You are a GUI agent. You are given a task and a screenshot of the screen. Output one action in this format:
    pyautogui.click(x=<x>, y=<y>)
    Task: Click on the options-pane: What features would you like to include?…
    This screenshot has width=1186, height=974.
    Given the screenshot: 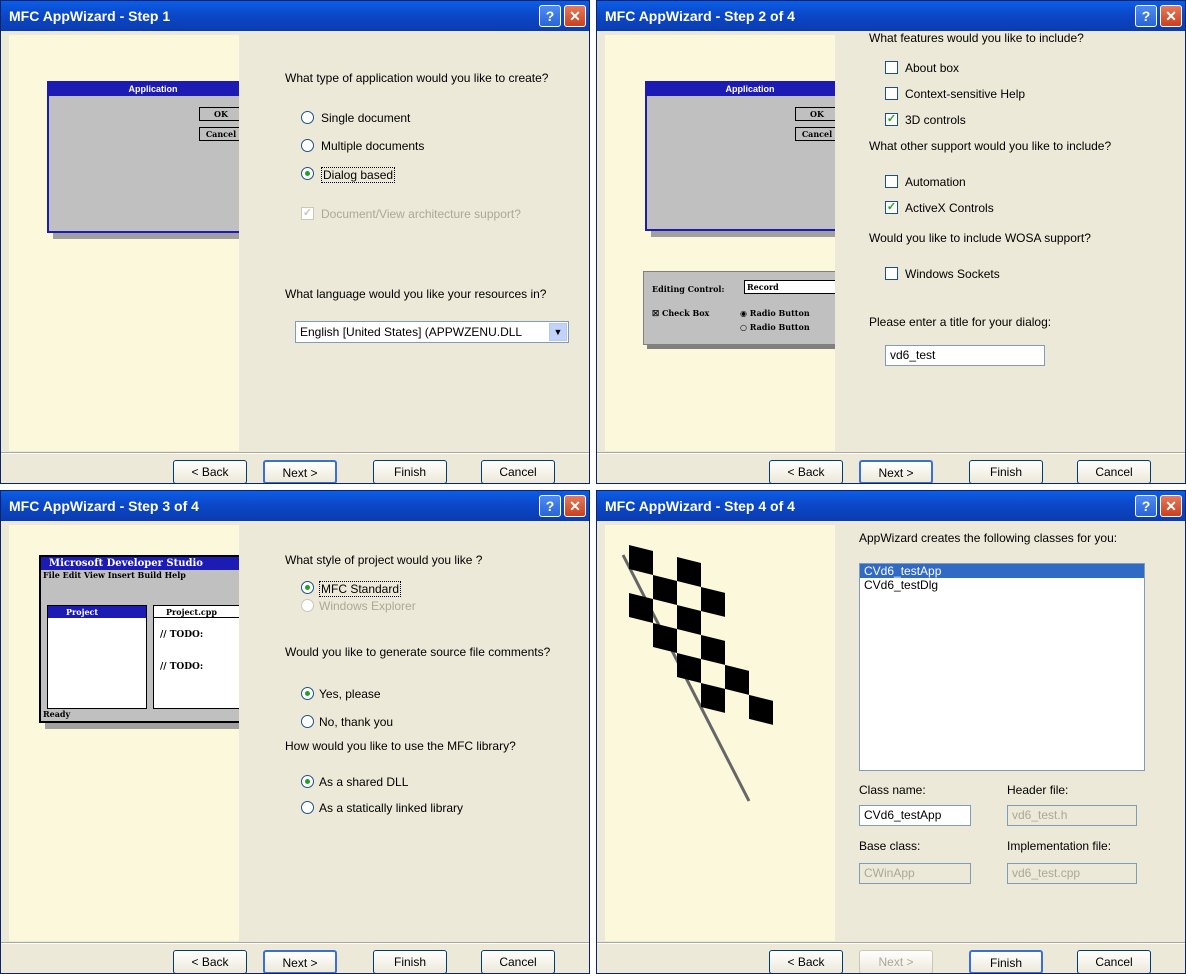 What is the action you would take?
    pyautogui.click(x=1006, y=241)
    